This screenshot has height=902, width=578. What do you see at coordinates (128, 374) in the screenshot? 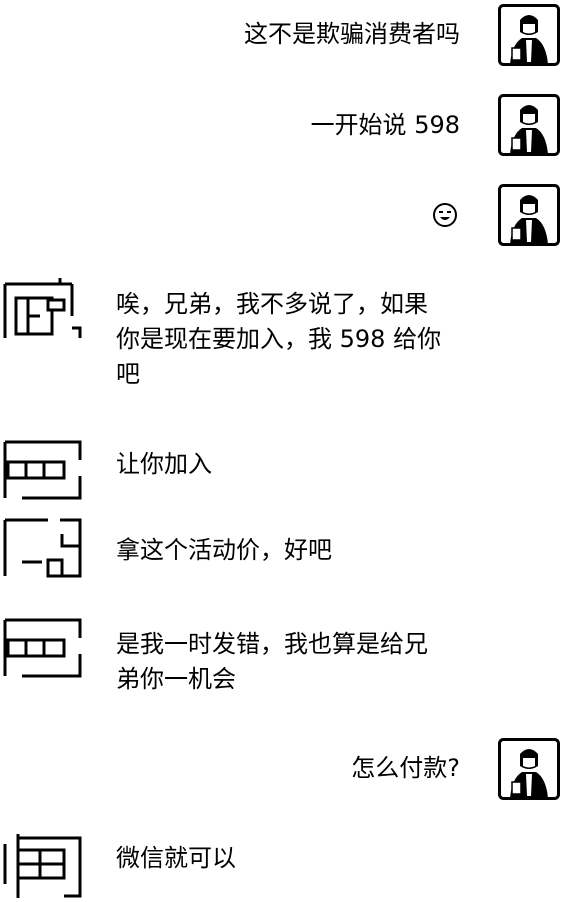
I see `message-line: 吧` at bounding box center [128, 374].